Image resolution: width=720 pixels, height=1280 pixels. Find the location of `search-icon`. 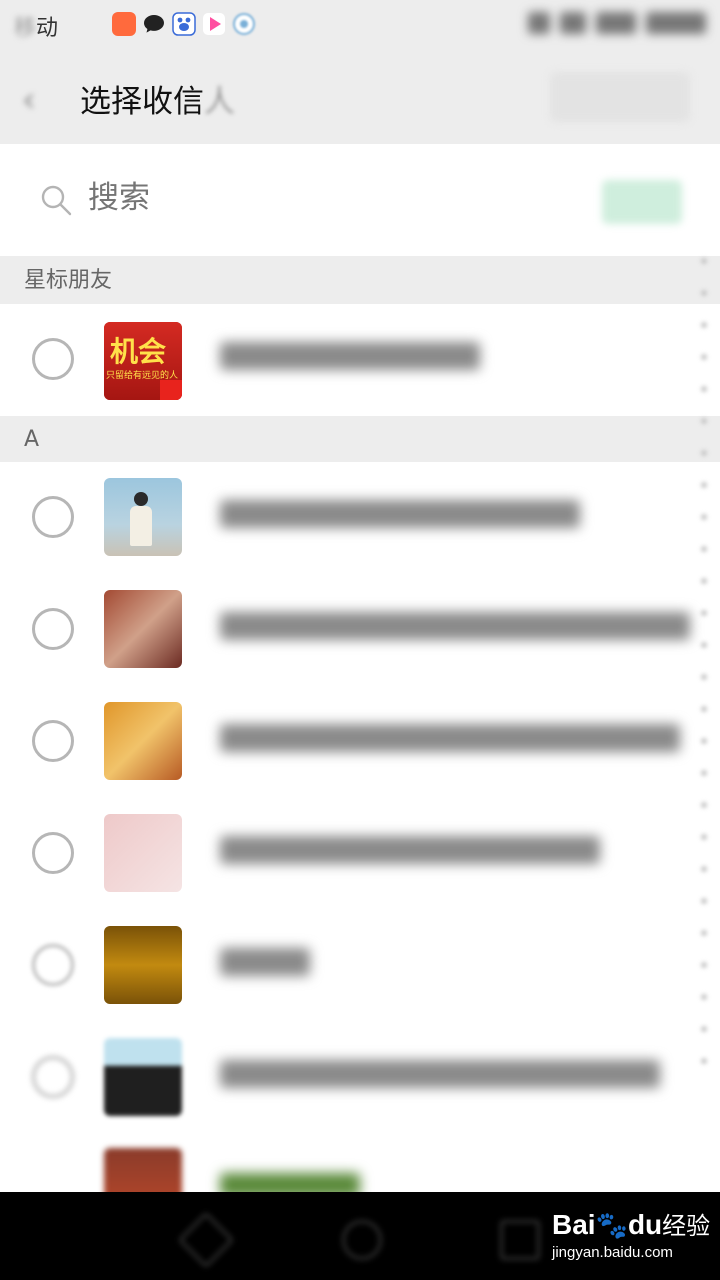

search-icon is located at coordinates (56, 200).